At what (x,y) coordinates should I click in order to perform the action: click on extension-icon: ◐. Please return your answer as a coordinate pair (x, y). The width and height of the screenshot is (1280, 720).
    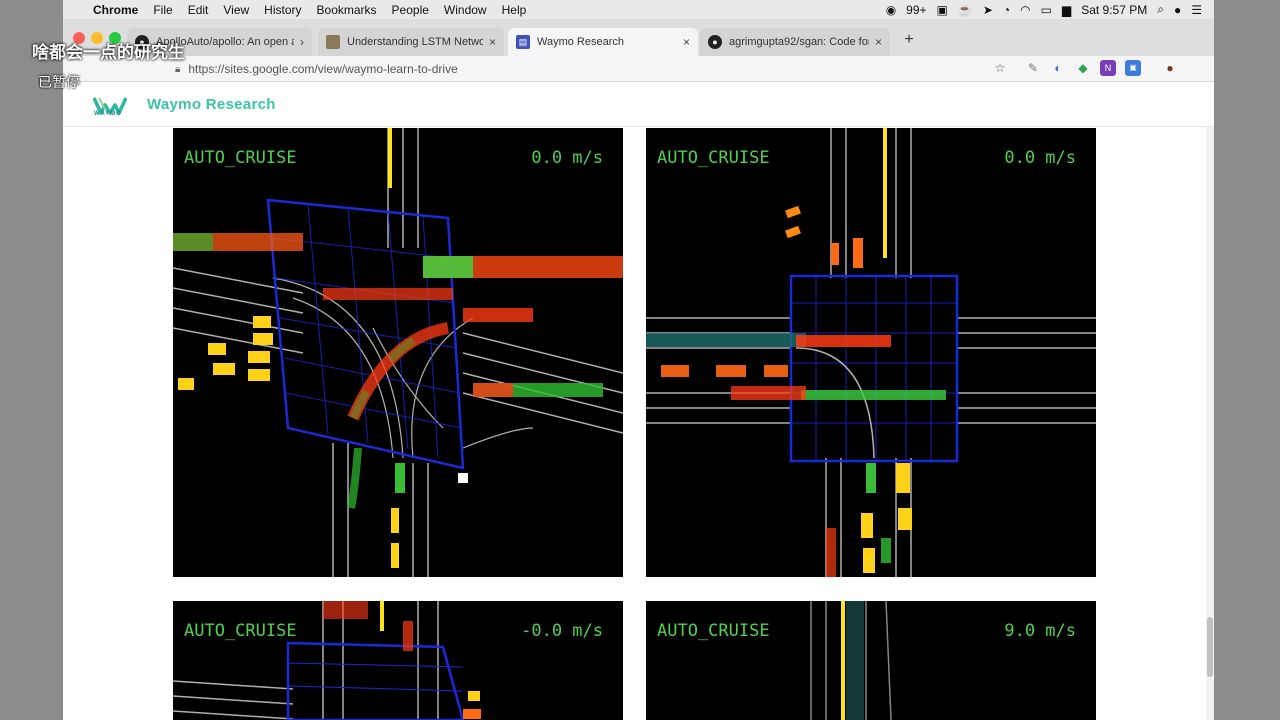
    Looking at the image, I should click on (1058, 68).